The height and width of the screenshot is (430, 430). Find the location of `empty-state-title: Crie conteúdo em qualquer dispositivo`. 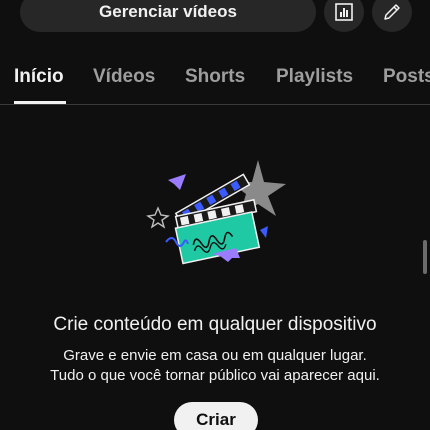

empty-state-title: Crie conteúdo em qualquer dispositivo is located at coordinates (215, 324).